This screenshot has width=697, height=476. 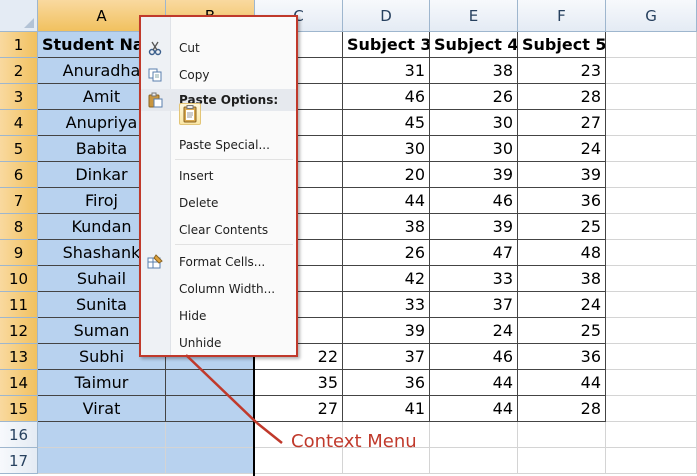 What do you see at coordinates (354, 441) in the screenshot?
I see `annotation-label: Context Menu` at bounding box center [354, 441].